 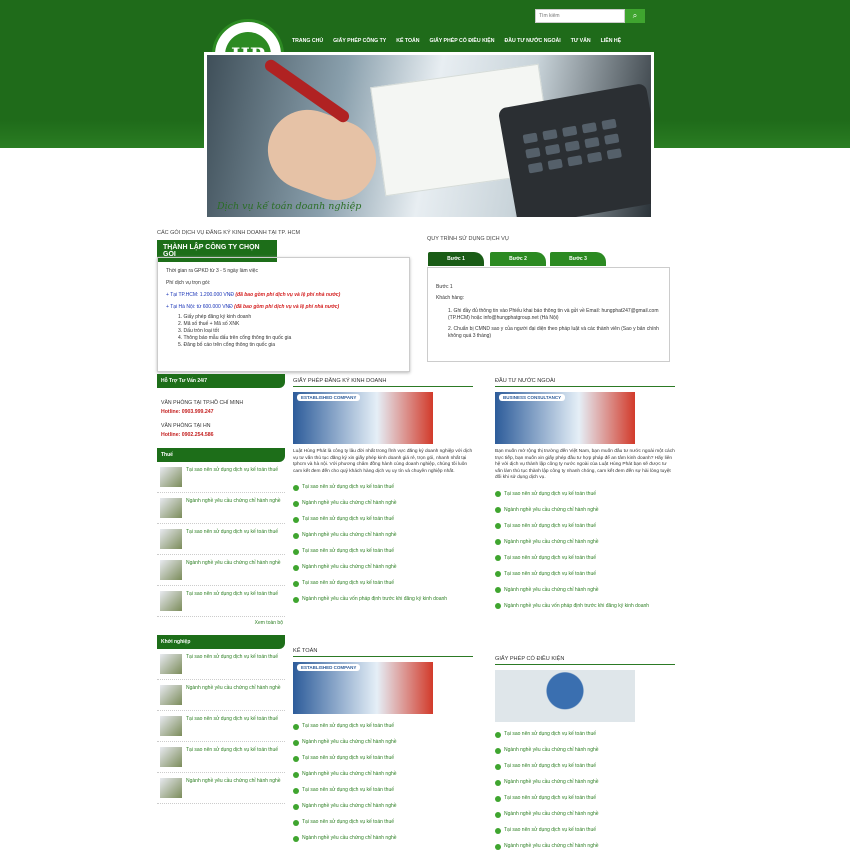 I want to click on section-title: GIẤY PHÉP CÓ ĐIỀU KIỆN, so click(x=585, y=660).